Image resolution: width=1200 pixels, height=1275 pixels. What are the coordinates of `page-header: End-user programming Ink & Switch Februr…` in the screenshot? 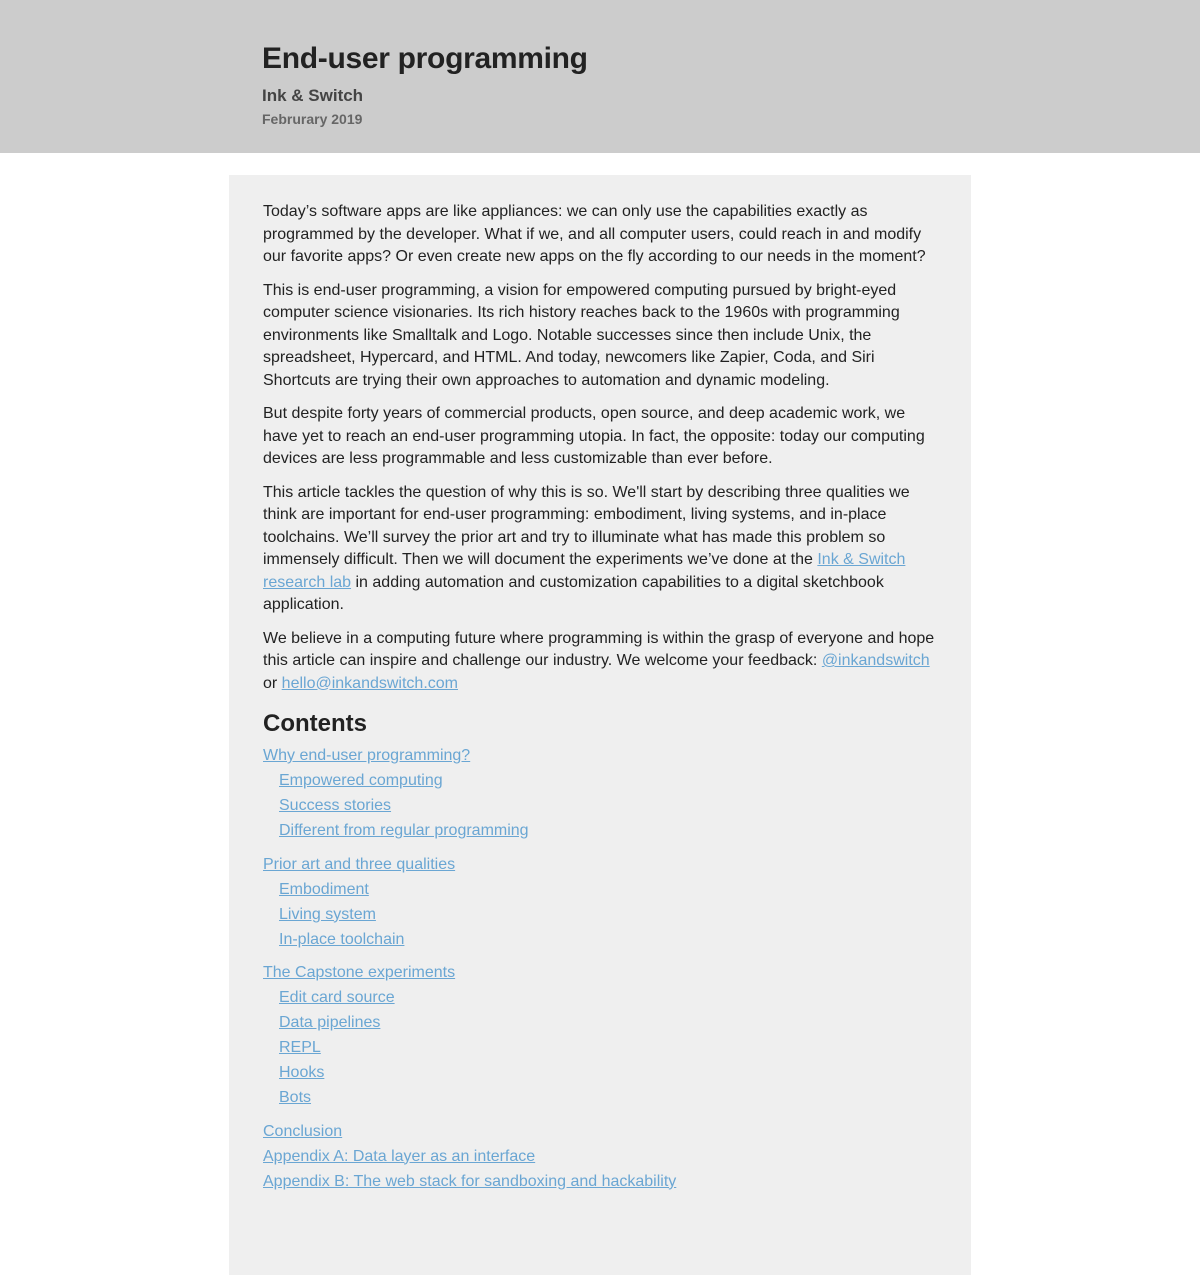 It's located at (600, 76).